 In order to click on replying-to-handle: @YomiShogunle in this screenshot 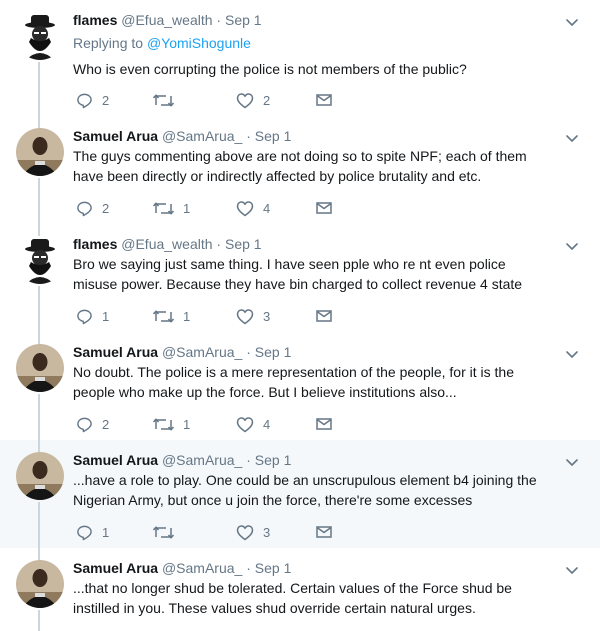, I will do `click(199, 43)`.